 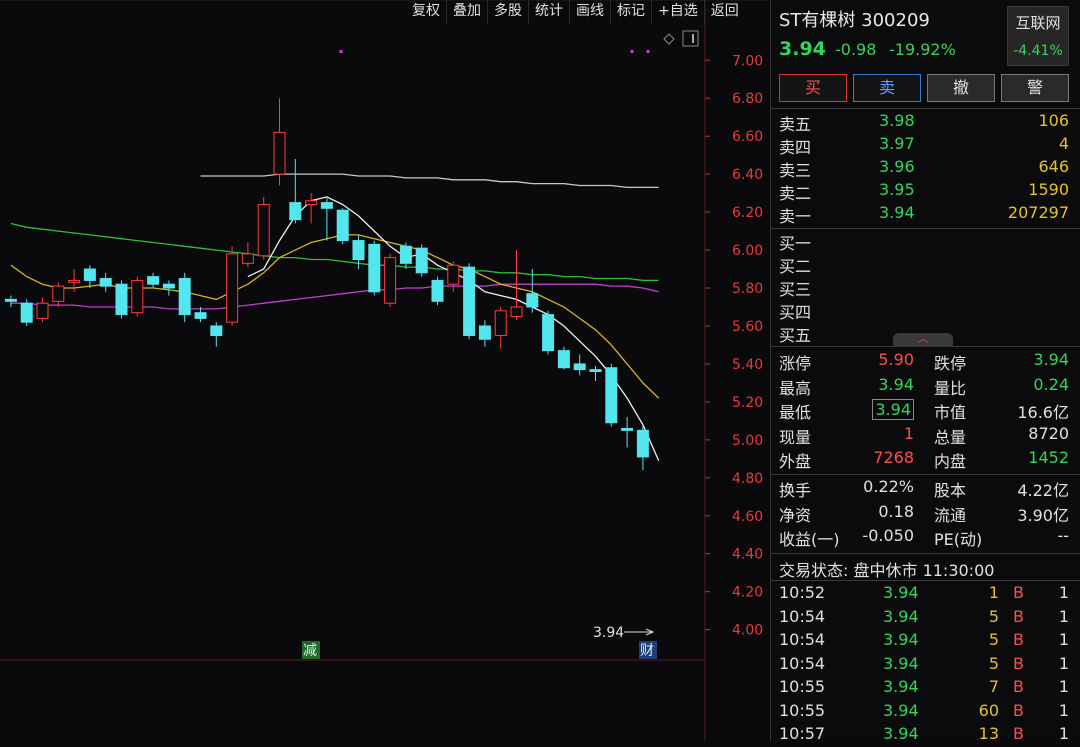 I want to click on stat-value: 3.94, so click(x=1051, y=359).